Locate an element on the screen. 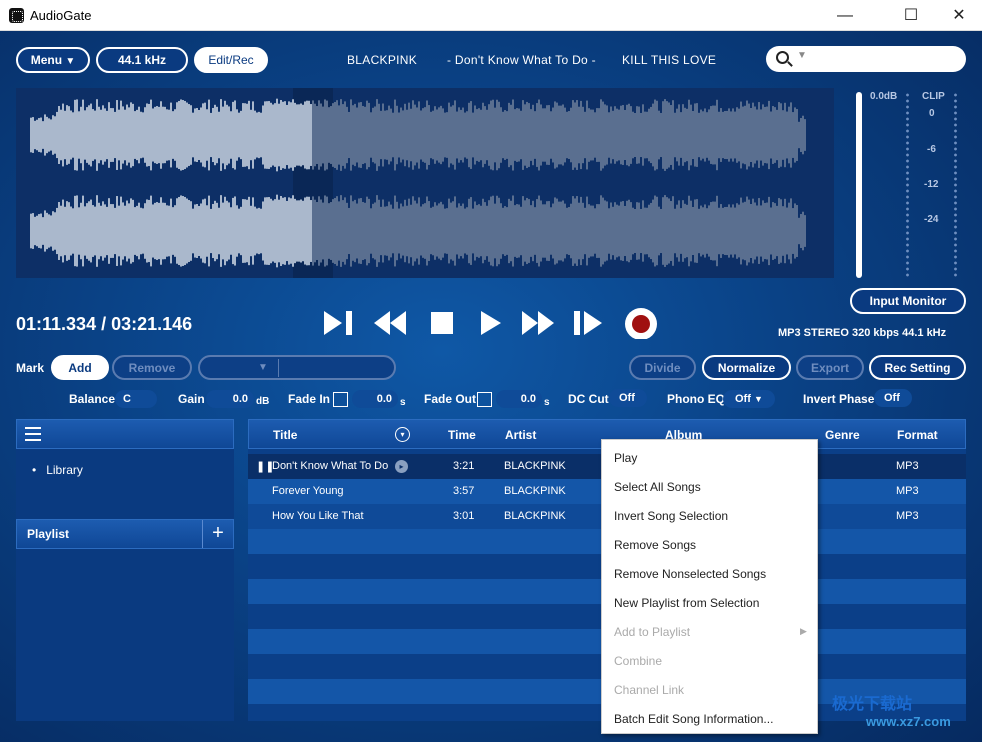  minimize-button: — is located at coordinates (845, 15).